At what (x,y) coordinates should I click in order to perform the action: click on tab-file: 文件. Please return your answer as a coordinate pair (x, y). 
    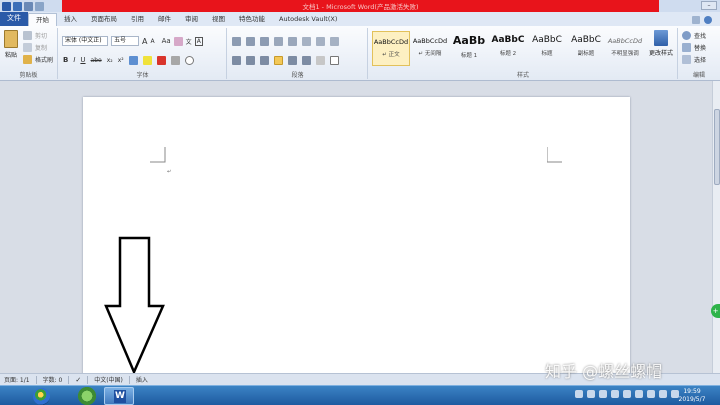
    Looking at the image, I should click on (14, 19).